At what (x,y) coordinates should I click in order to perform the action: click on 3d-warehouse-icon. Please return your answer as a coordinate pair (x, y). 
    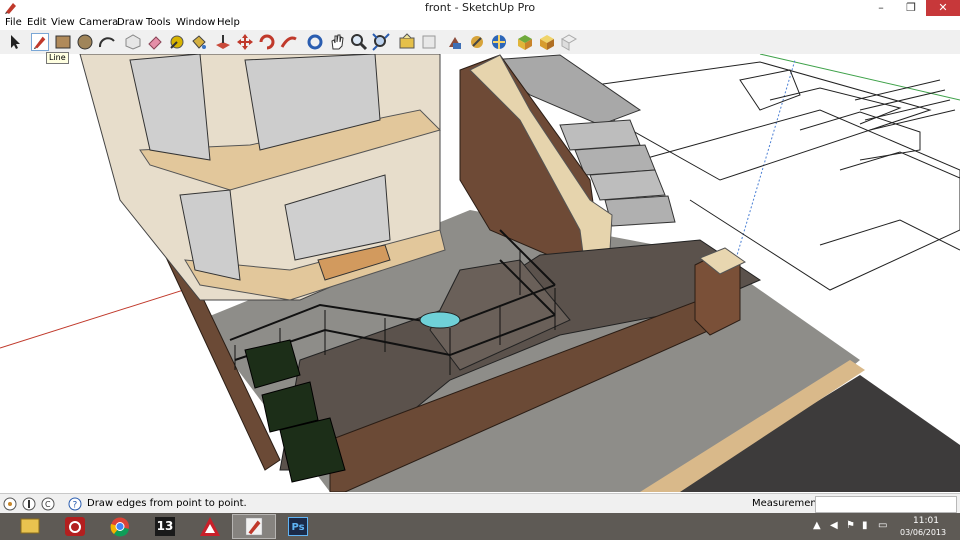
    Looking at the image, I should click on (499, 42).